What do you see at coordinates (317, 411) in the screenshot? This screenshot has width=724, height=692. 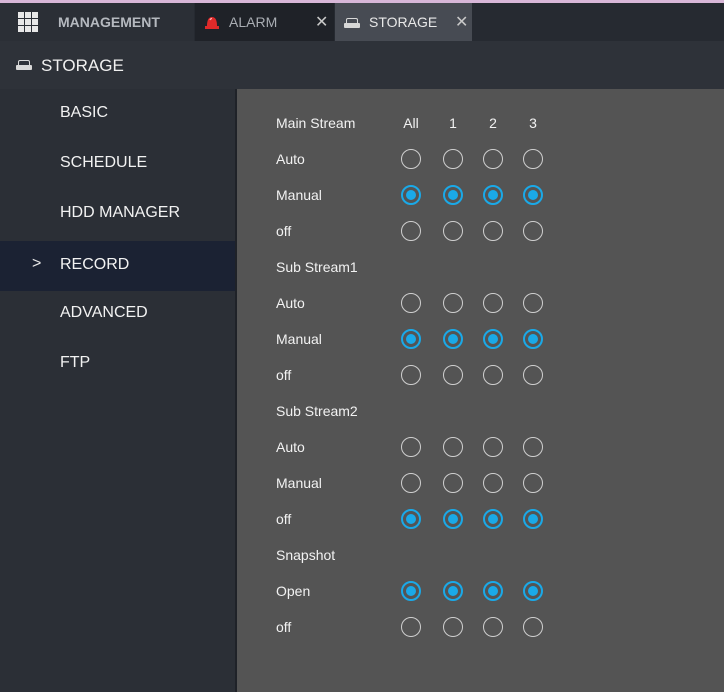 I see `group-title: Sub Stream2` at bounding box center [317, 411].